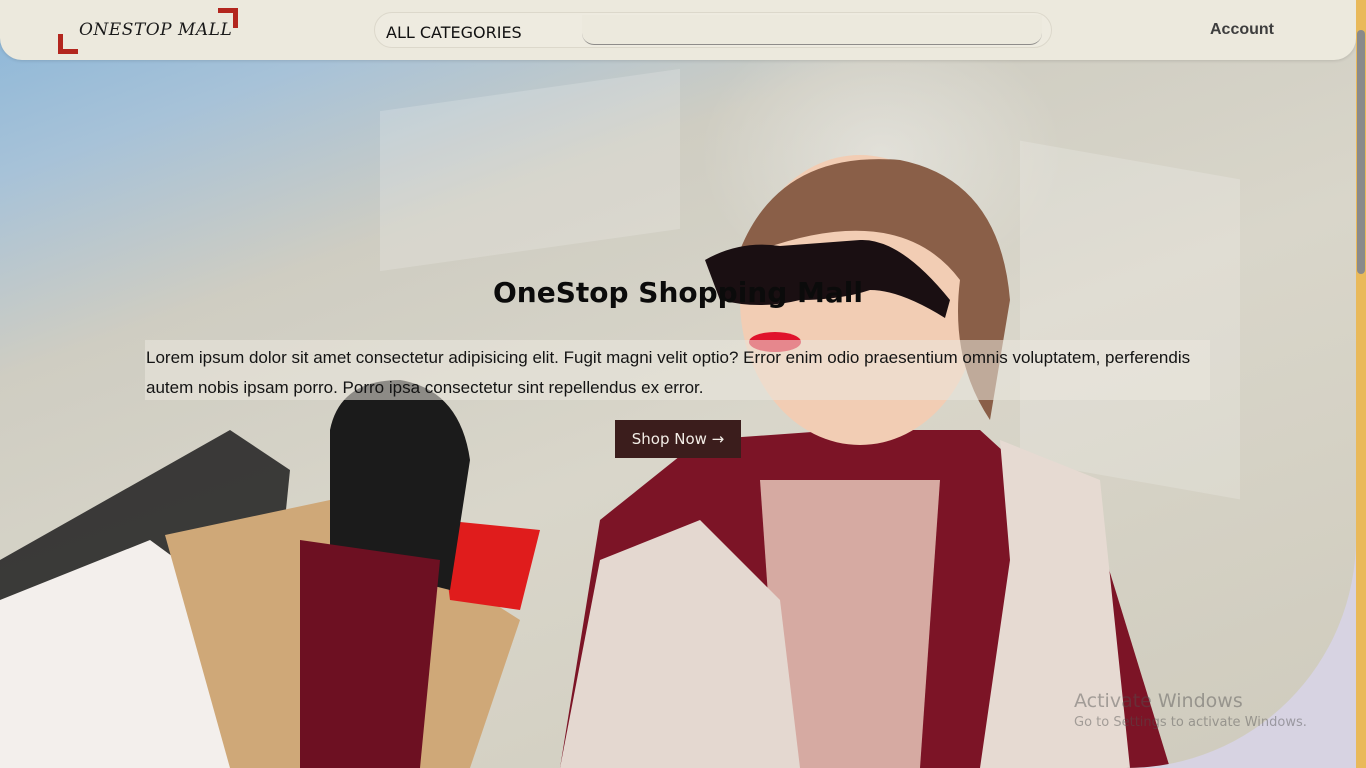 The width and height of the screenshot is (1366, 768). I want to click on site-header: ONESTOP MALL ALL CATEGORIES Account, so click(678, 30).